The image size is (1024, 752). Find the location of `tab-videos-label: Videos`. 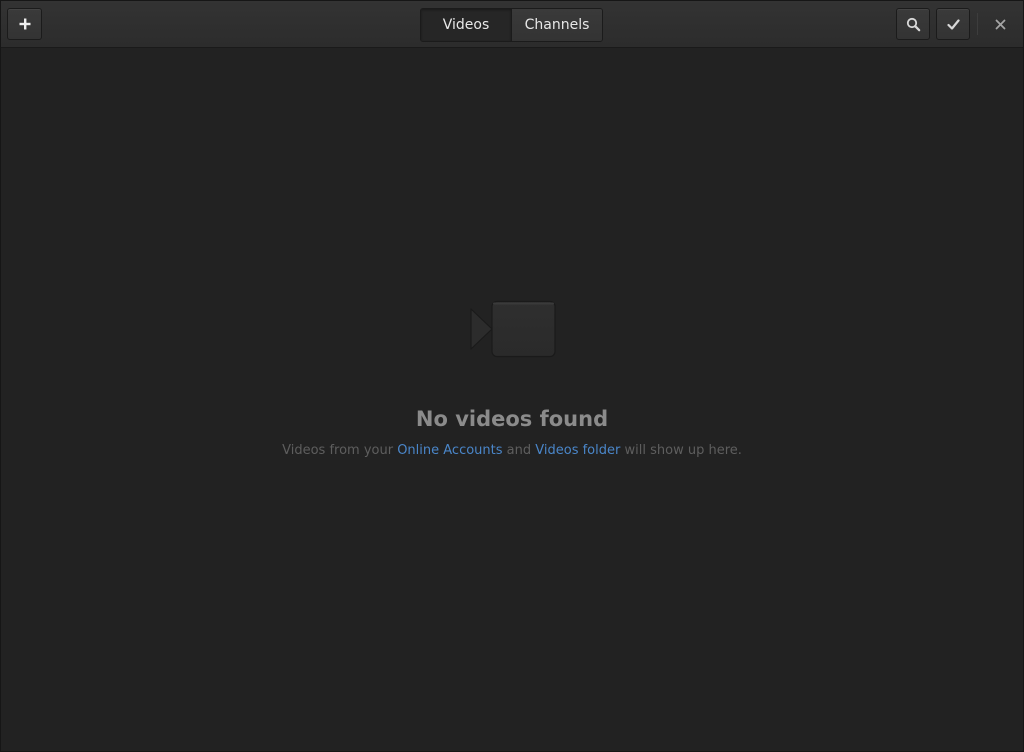

tab-videos-label: Videos is located at coordinates (466, 25).